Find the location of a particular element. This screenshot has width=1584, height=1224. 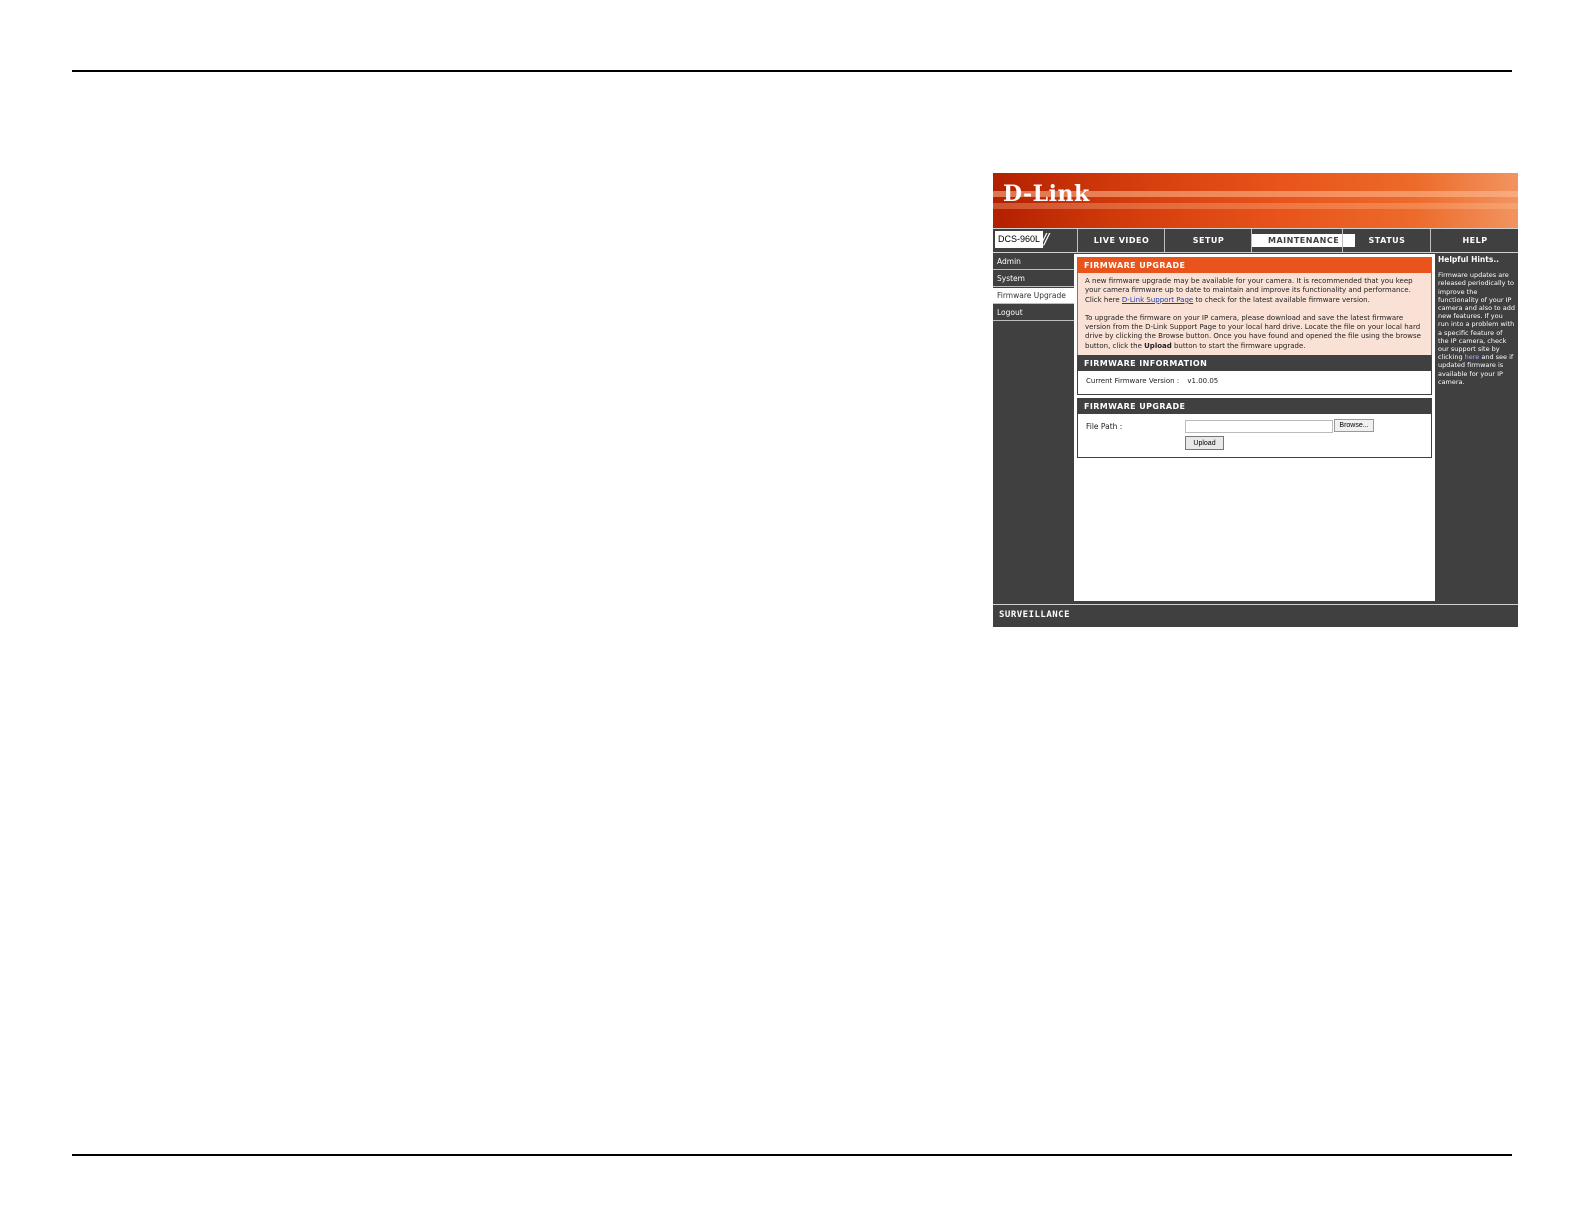

hints-title: Helpful Hints.. is located at coordinates (1469, 259).